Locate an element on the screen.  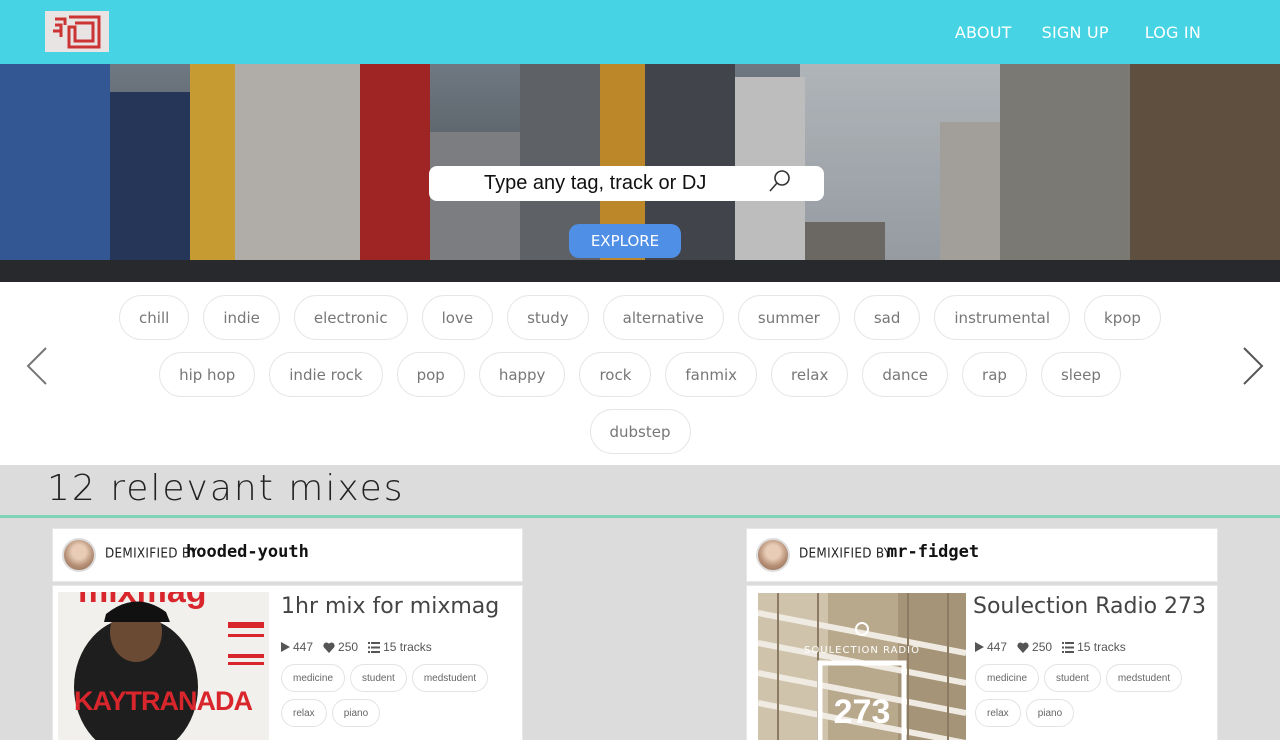
nav-links: ABOUT SIGN UP LOG IN is located at coordinates (1078, 32).